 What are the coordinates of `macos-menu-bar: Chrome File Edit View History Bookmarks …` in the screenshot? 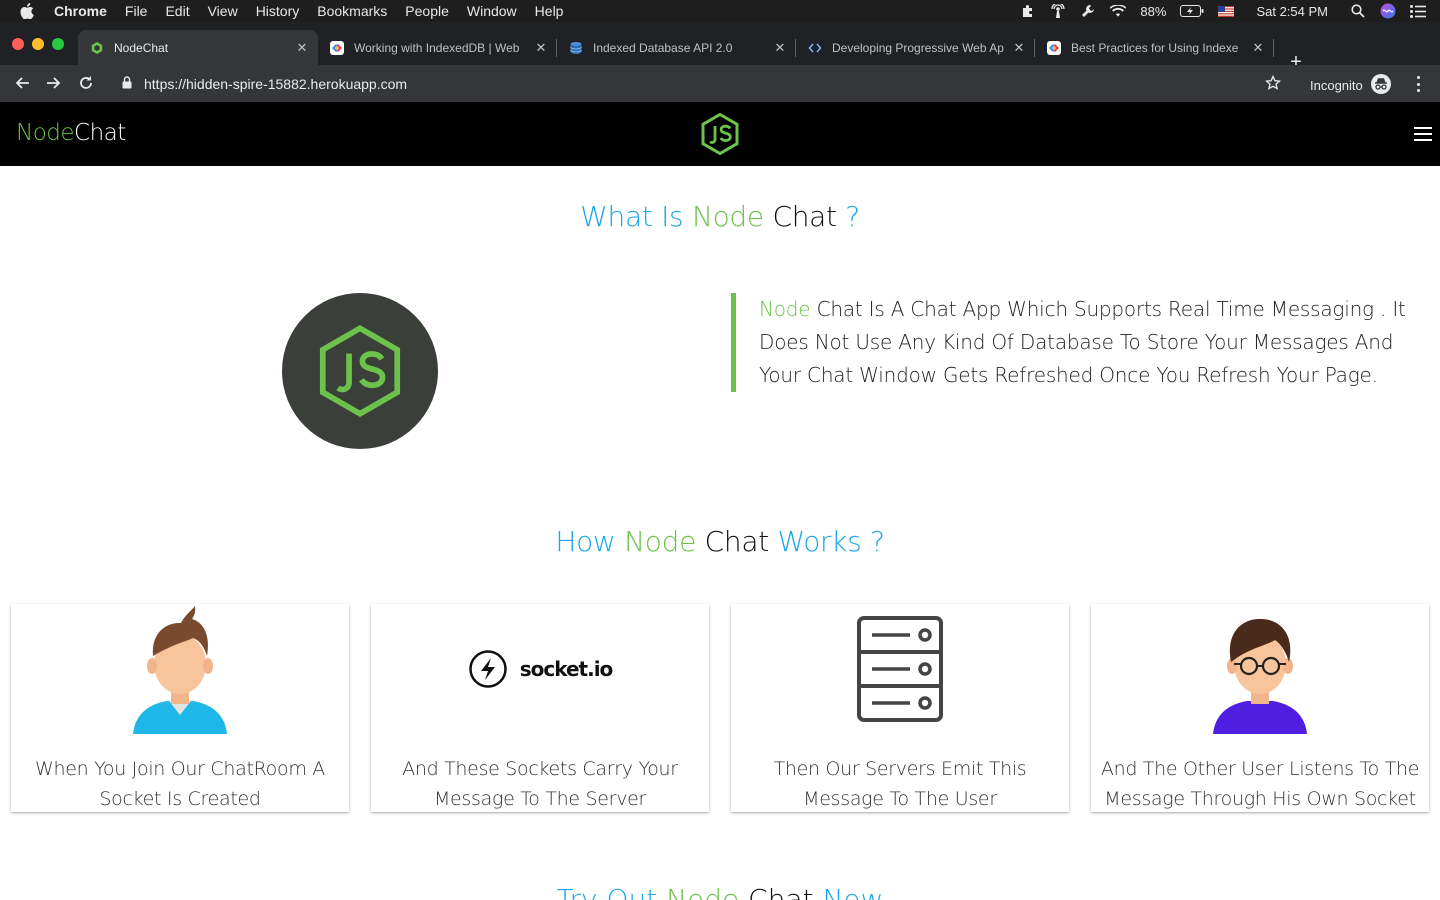 It's located at (720, 11).